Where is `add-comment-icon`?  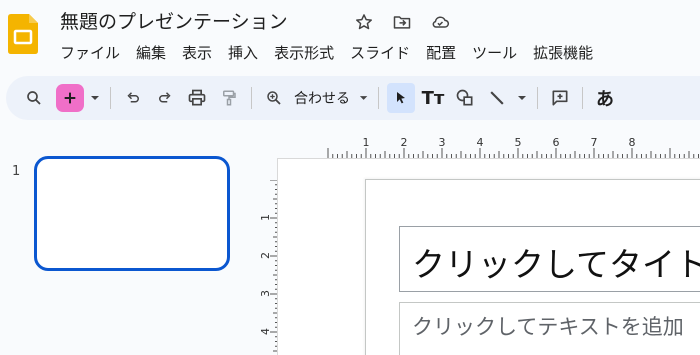 add-comment-icon is located at coordinates (560, 98).